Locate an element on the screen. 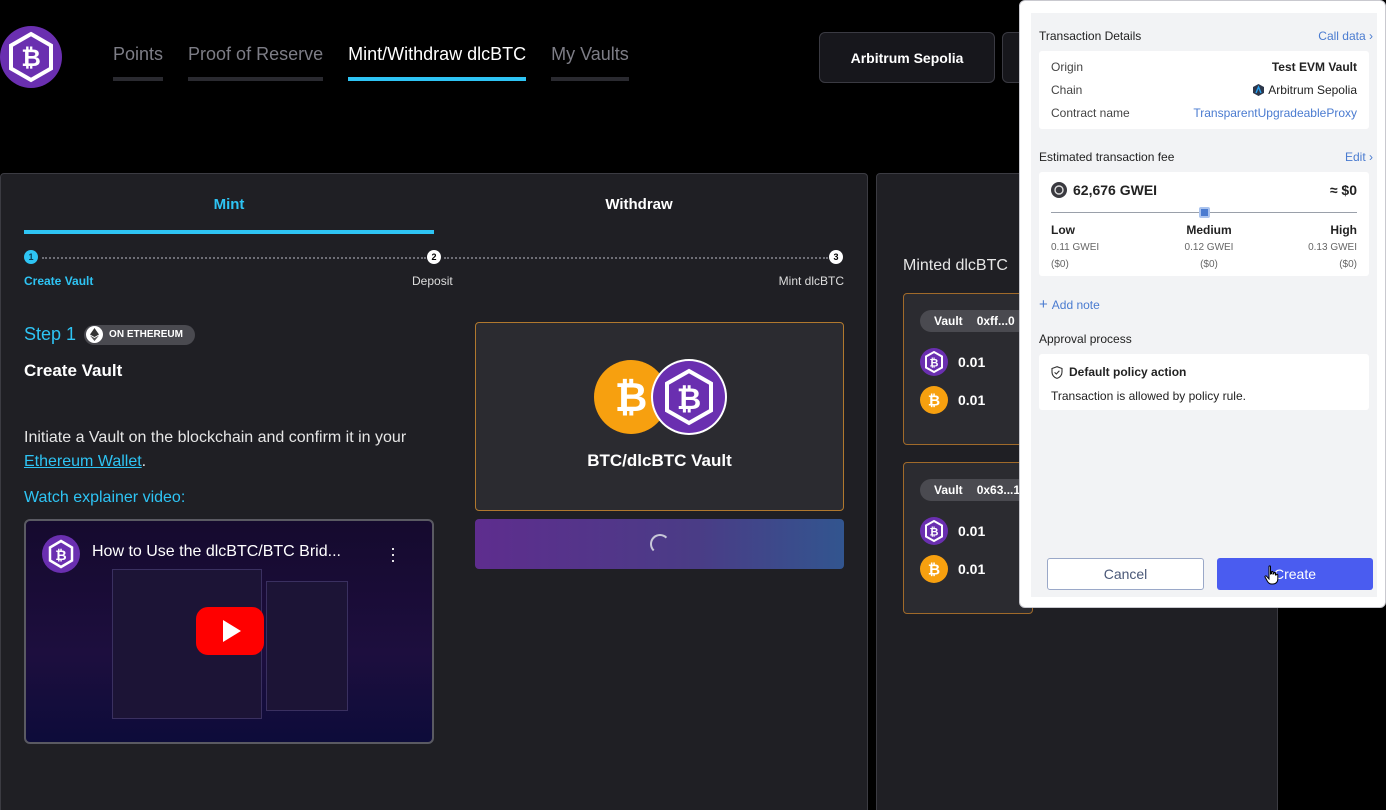 The width and height of the screenshot is (1386, 810). vault-id: 0xff...0 is located at coordinates (995, 321).